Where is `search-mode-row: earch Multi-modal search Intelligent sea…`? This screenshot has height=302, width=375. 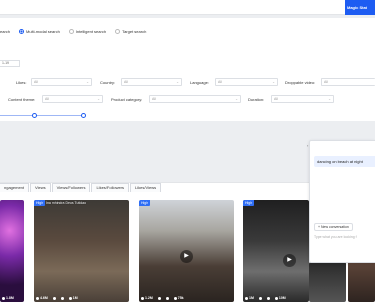
search-mode-row: earch Multi-modal search Intelligent sea… is located at coordinates (77, 31).